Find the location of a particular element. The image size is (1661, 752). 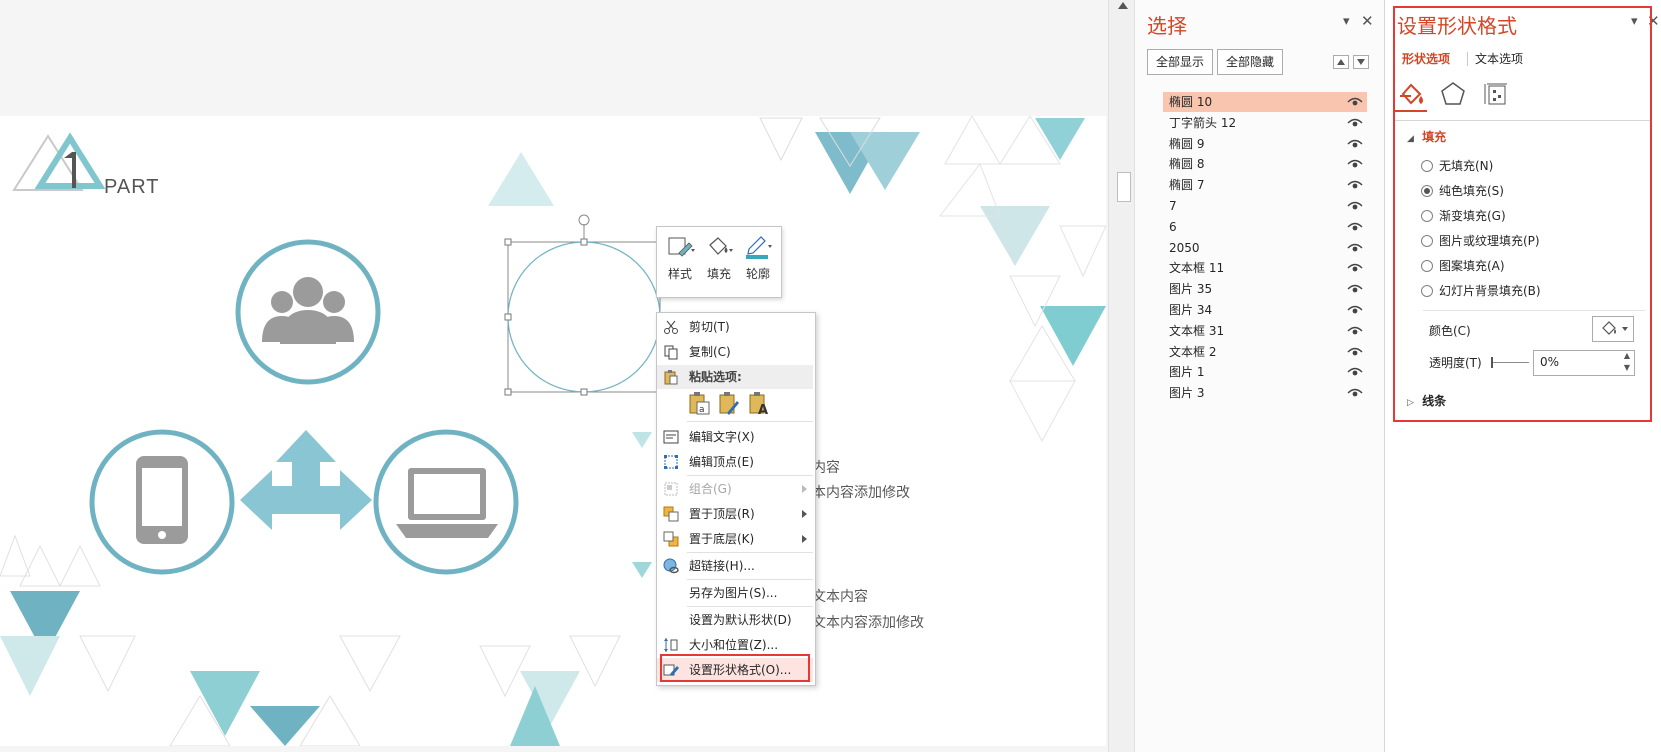

svg-text: A is located at coordinates (763, 409).